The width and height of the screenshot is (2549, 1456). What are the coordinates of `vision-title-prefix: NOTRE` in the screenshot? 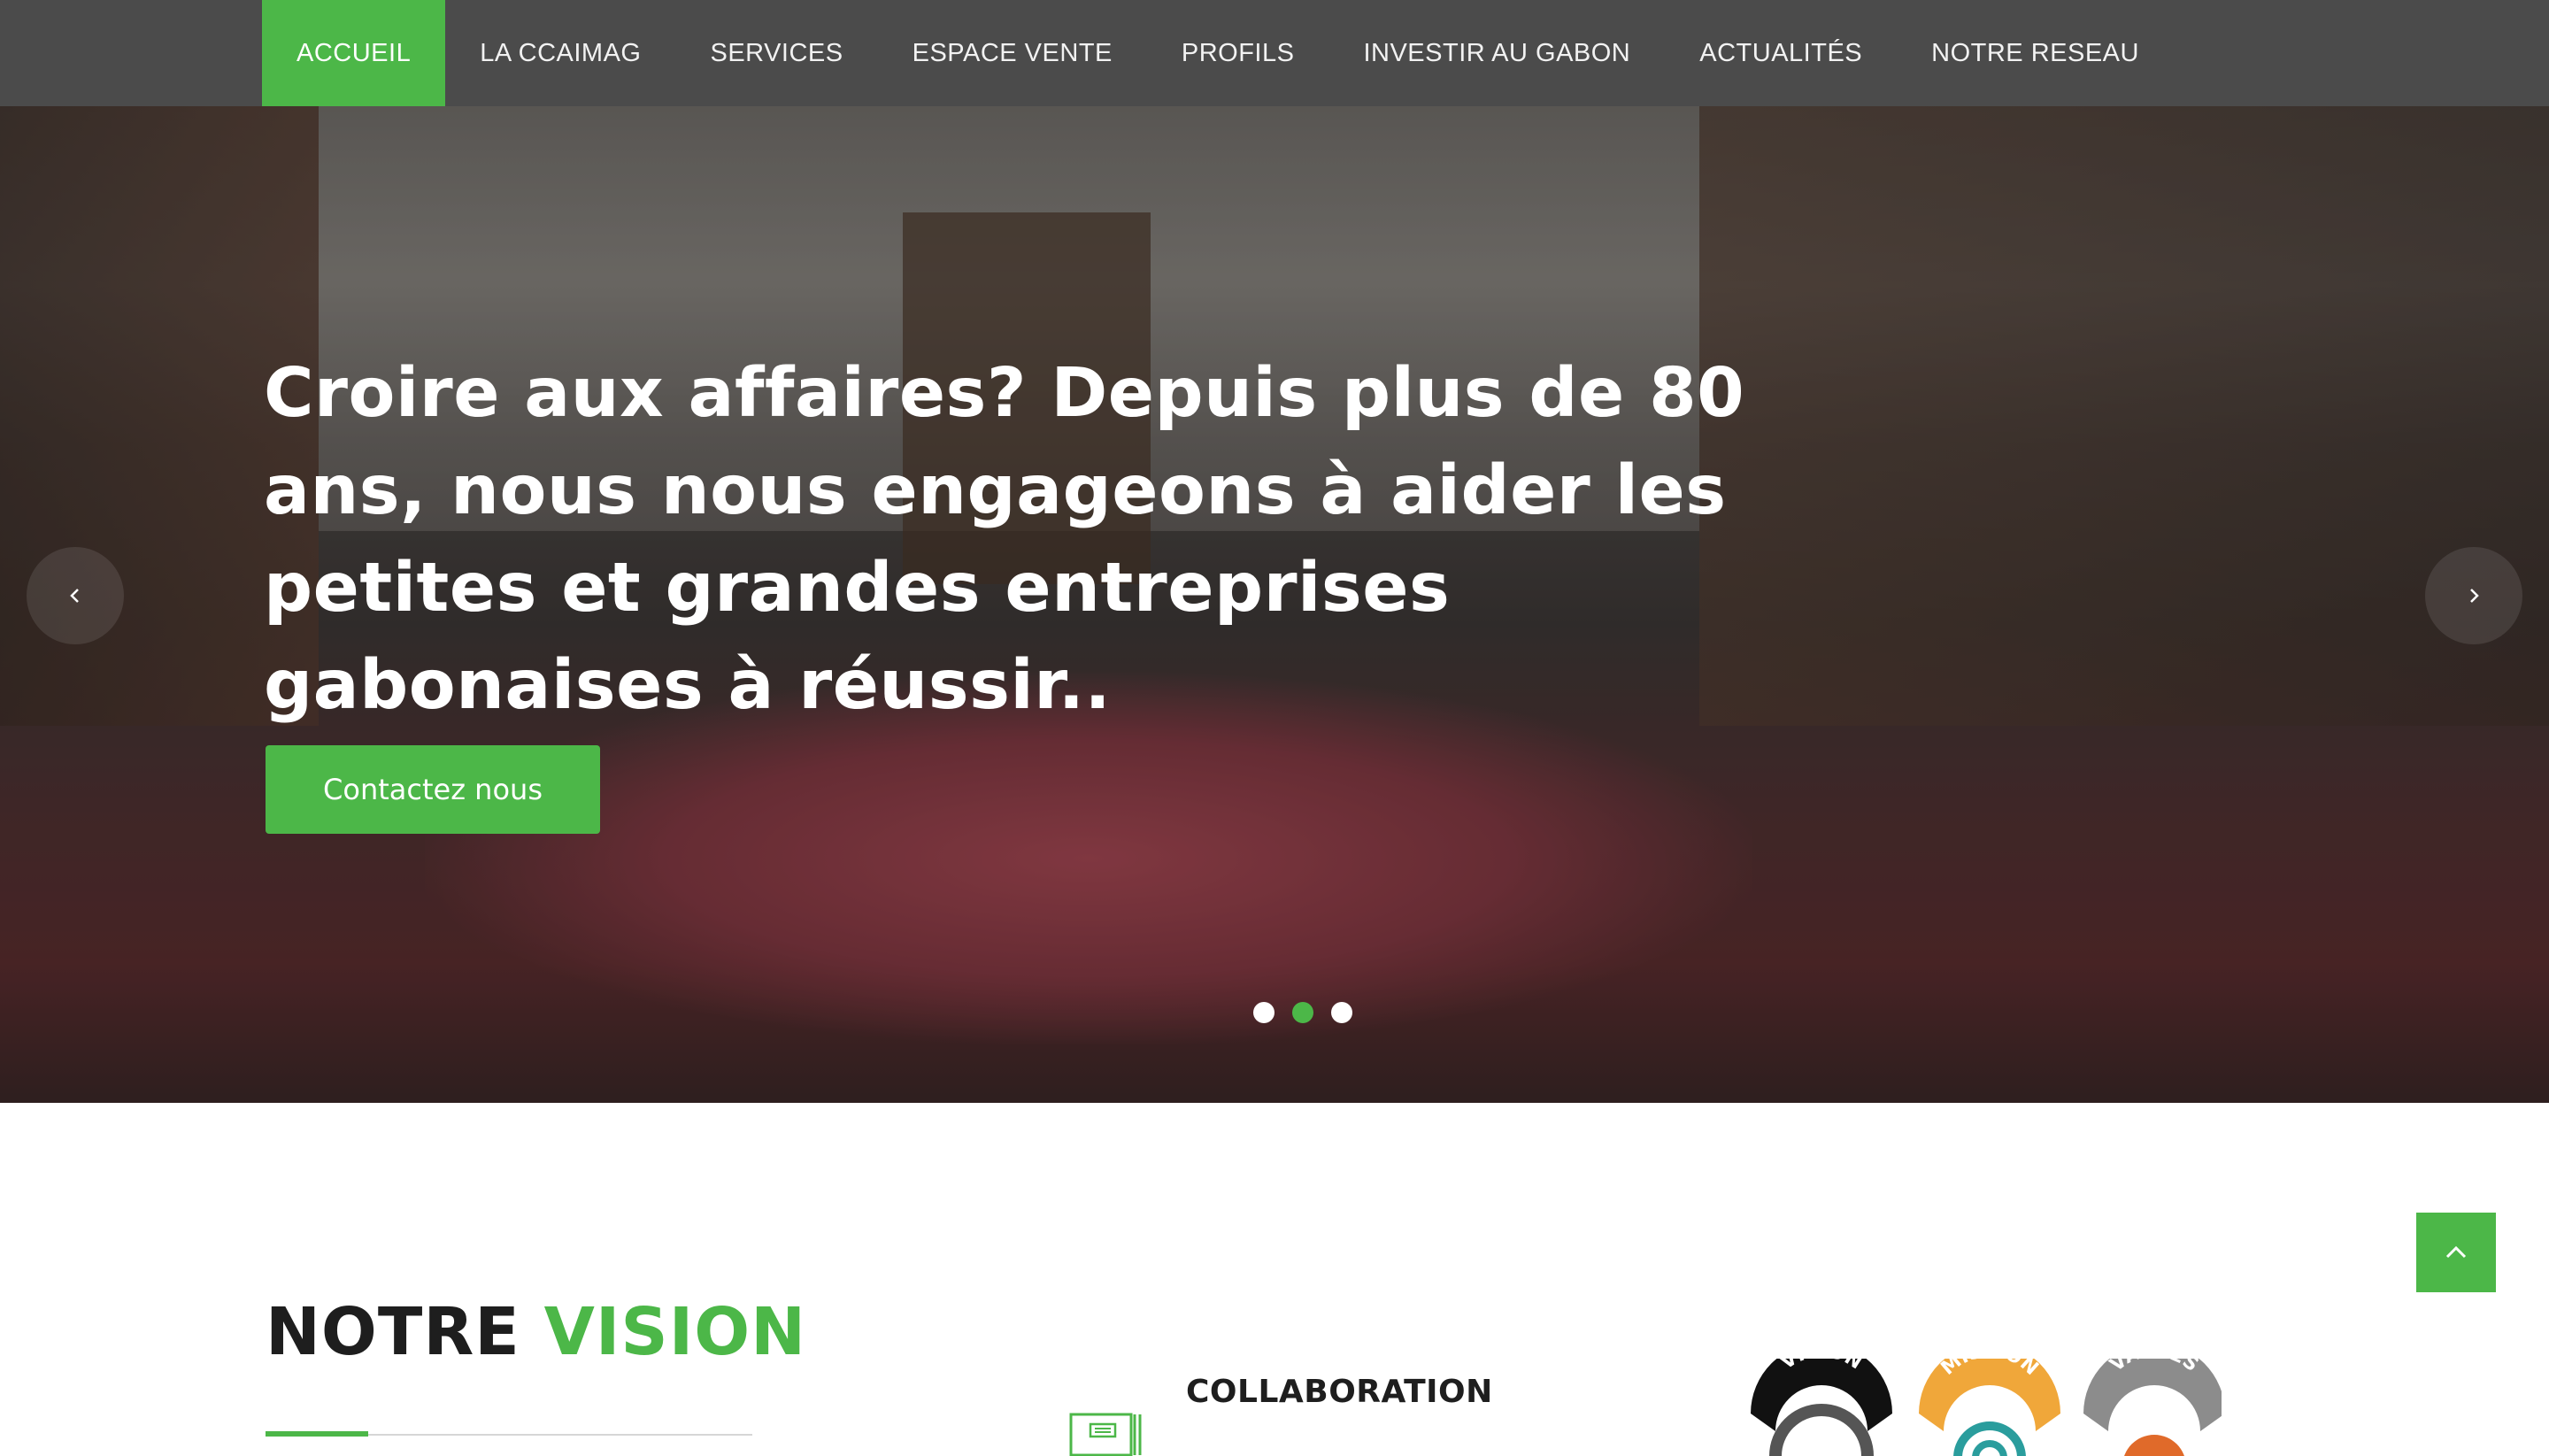 It's located at (393, 1332).